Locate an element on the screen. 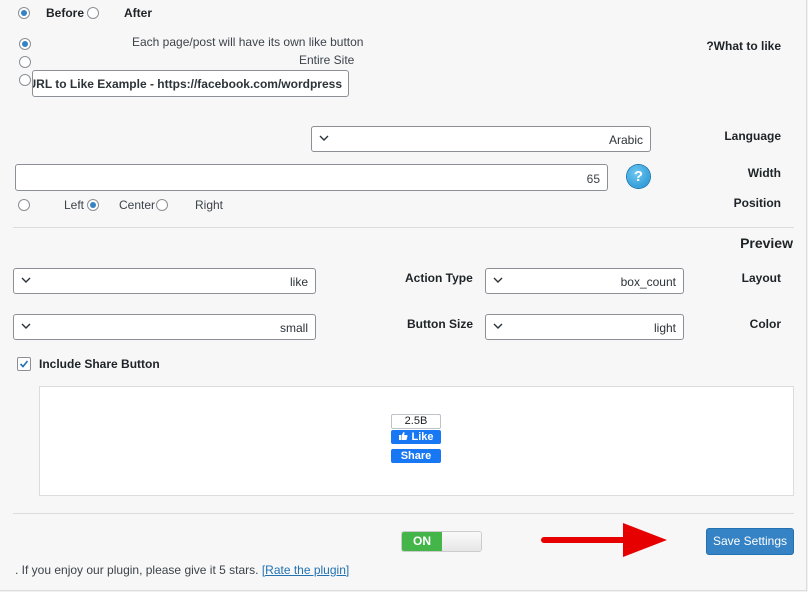 The height and width of the screenshot is (592, 808). position-center-label: Center is located at coordinates (137, 205).